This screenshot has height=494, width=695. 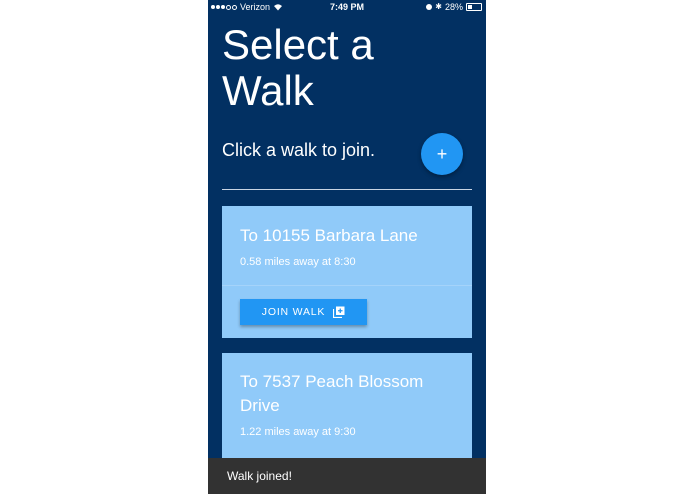 What do you see at coordinates (350, 394) in the screenshot?
I see `walk-destination: To 7537 Peach Blossom Drive` at bounding box center [350, 394].